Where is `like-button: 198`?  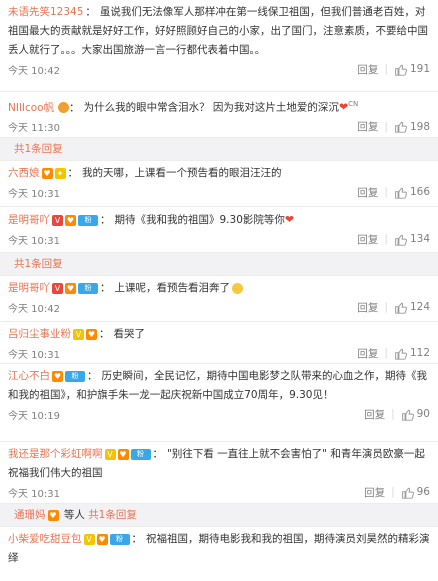
like-button: 198 is located at coordinates (412, 126).